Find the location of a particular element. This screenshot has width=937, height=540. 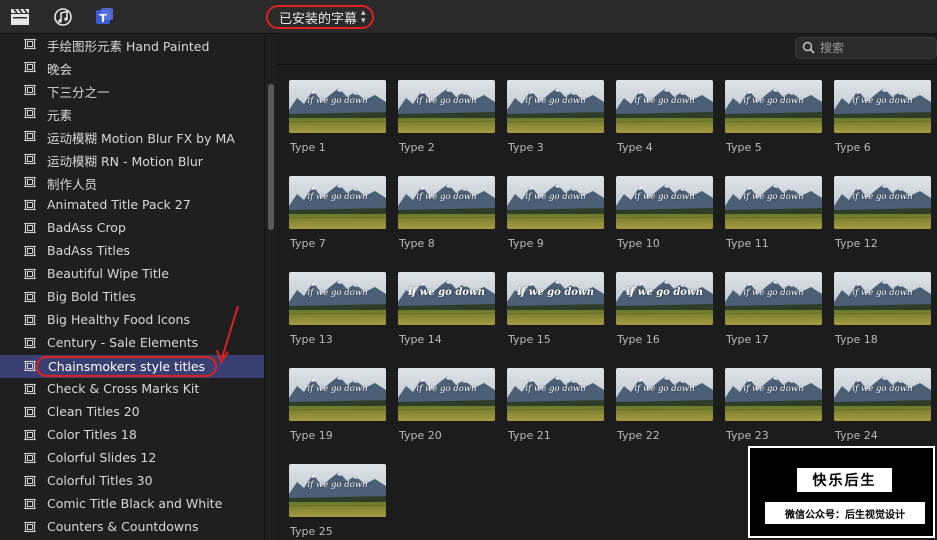

title-tile: if we go down Type 15 is located at coordinates (555, 314).